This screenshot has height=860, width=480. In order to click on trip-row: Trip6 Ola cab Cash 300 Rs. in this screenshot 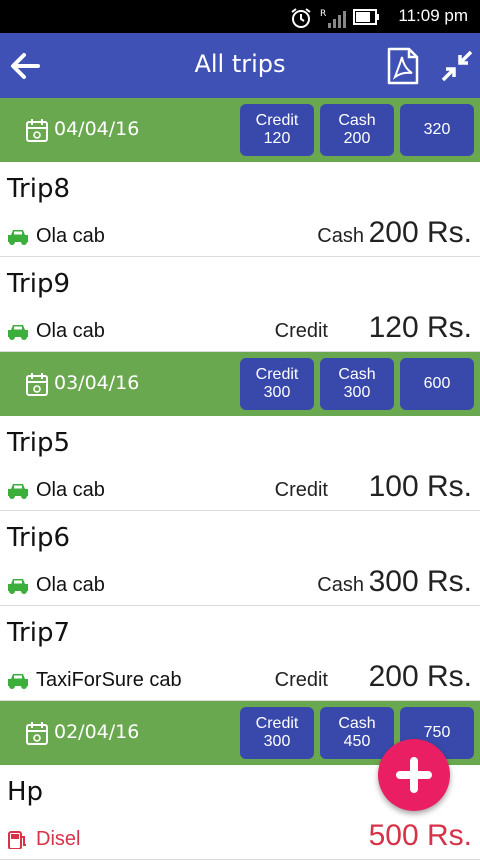, I will do `click(240, 558)`.